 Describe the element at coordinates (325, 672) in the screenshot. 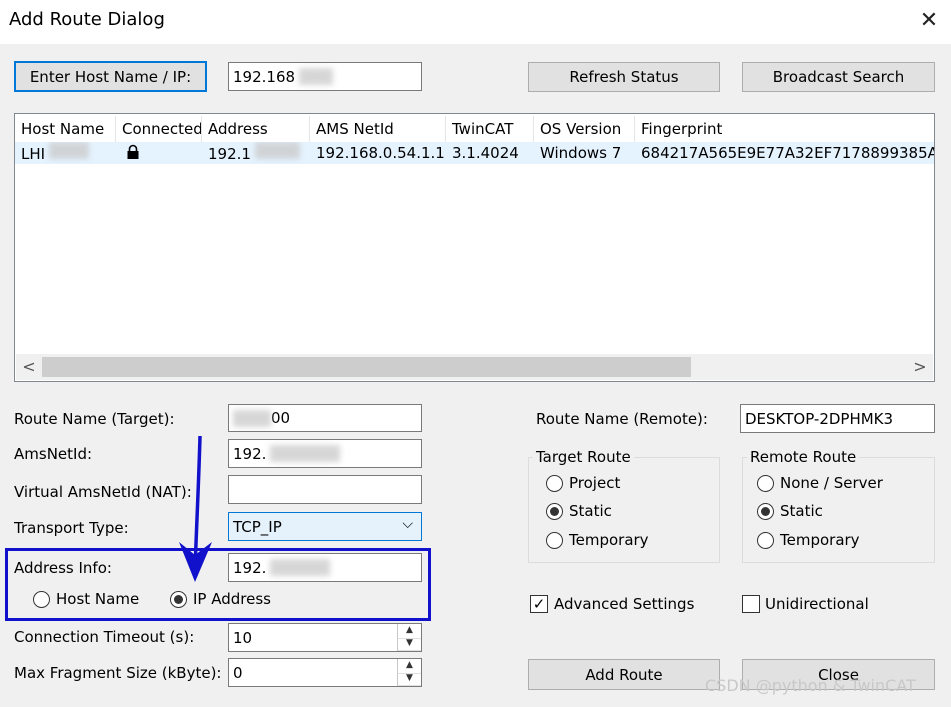

I see `max-fragment-stepper: 0 ▲ ▼` at that location.